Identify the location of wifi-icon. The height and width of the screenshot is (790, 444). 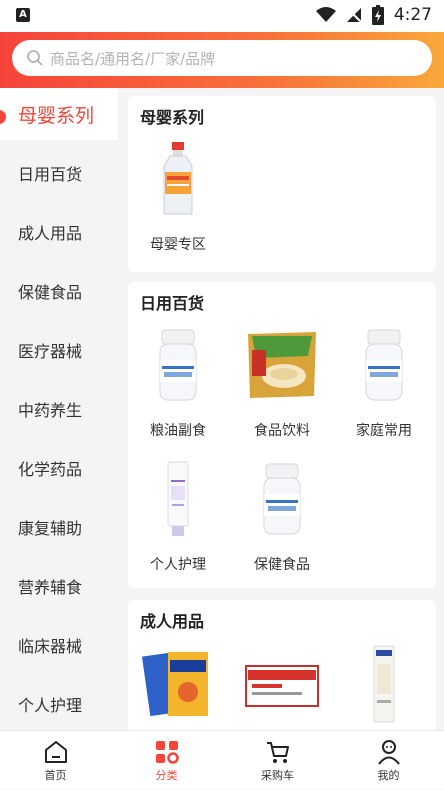
(325, 14).